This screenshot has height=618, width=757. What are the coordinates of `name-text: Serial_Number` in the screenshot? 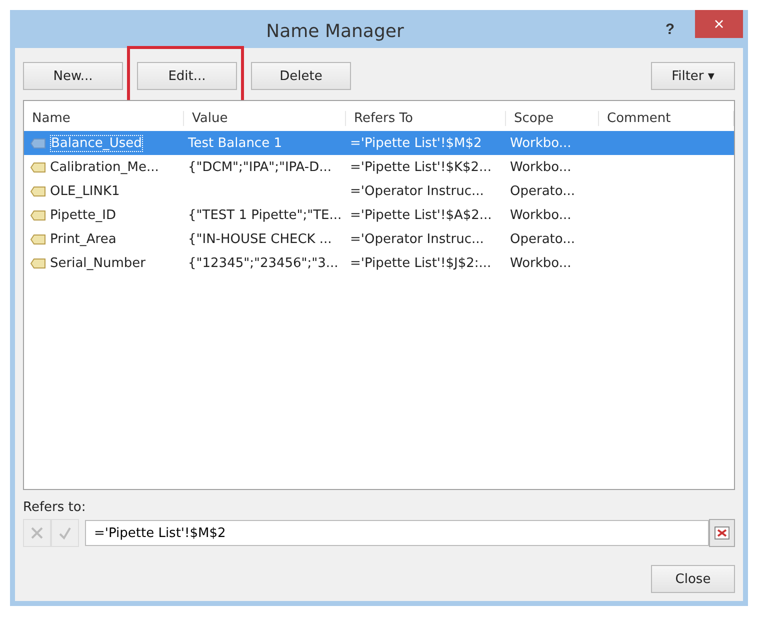 It's located at (98, 263).